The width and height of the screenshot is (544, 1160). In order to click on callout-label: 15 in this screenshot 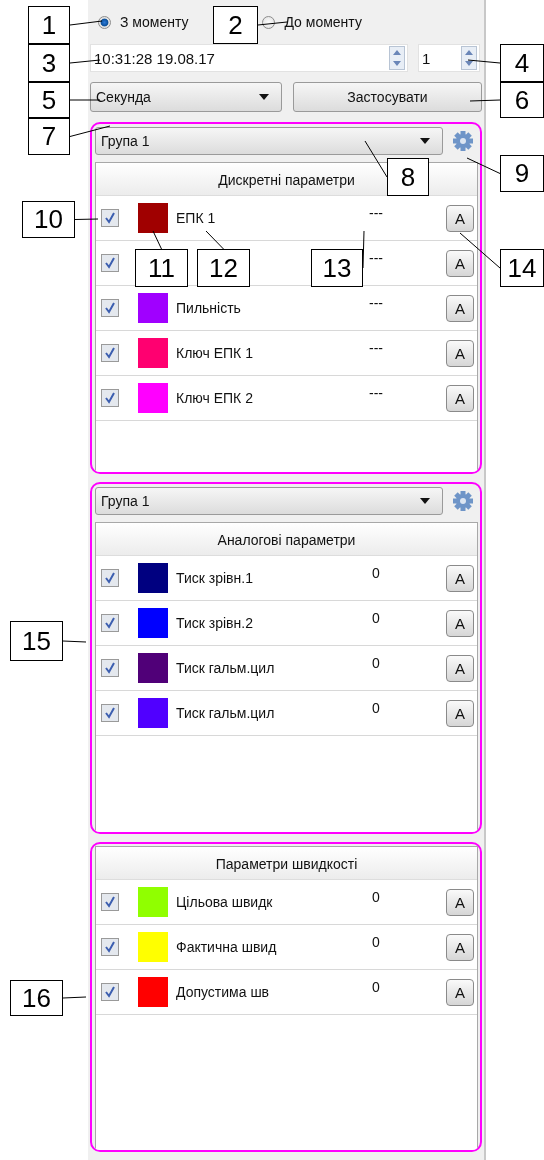, I will do `click(36, 641)`.